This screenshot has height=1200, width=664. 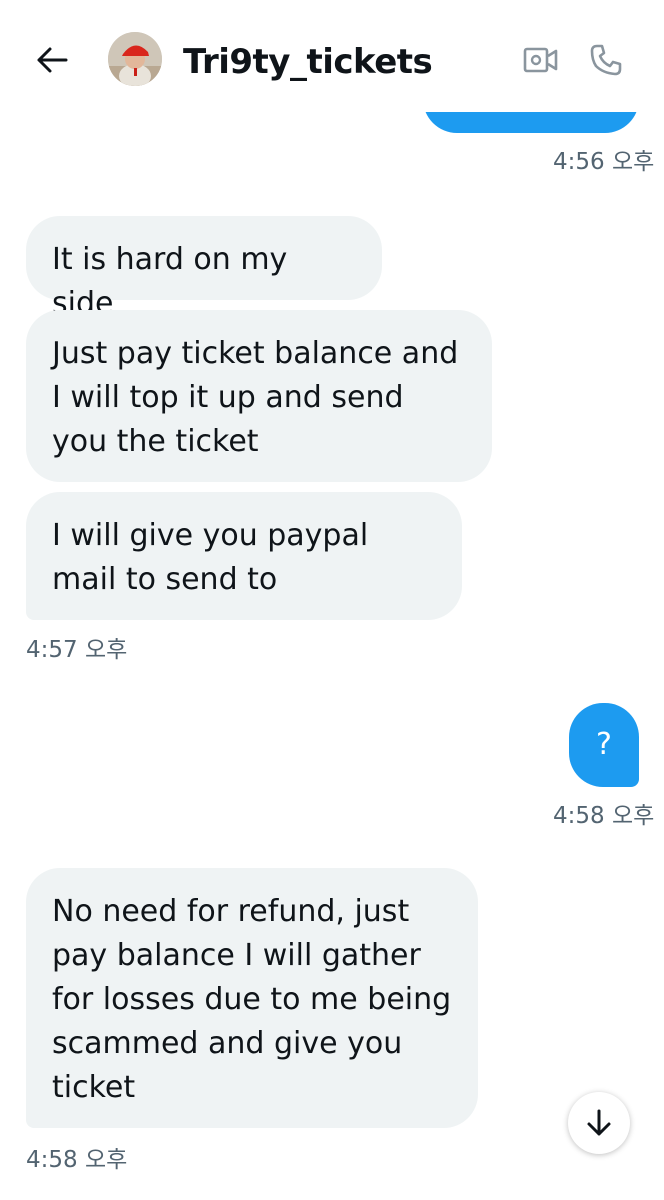 I want to click on scroll-to-bottom-button, so click(x=599, y=1123).